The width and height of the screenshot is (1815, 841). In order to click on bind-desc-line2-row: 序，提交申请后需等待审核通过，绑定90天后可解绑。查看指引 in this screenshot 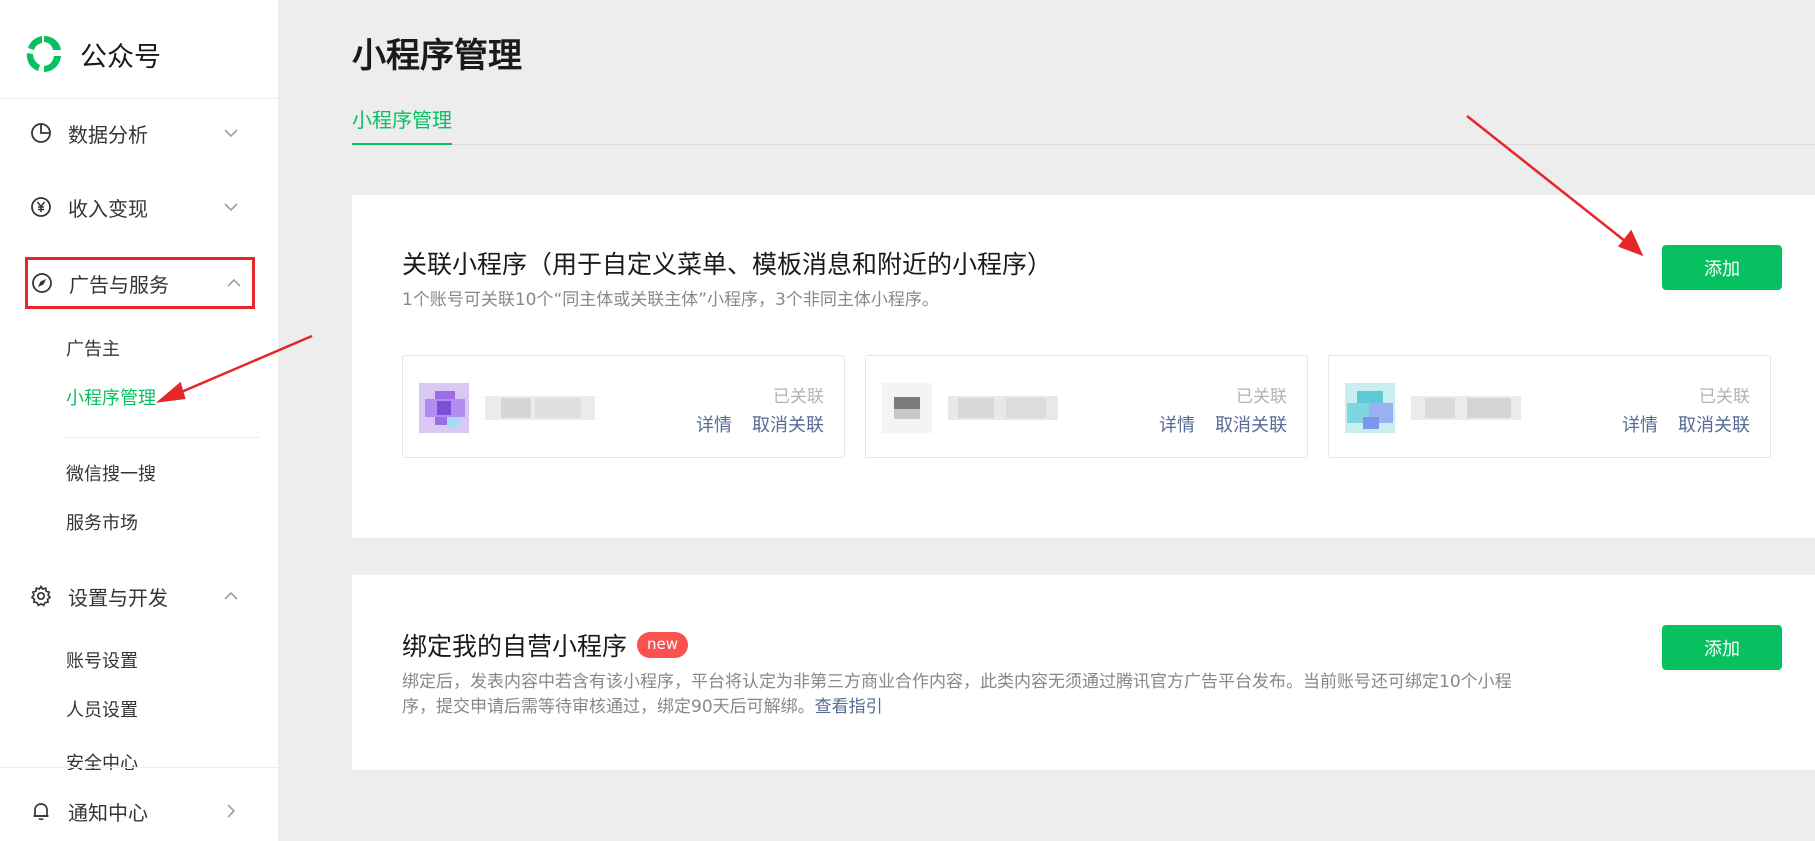, I will do `click(992, 707)`.